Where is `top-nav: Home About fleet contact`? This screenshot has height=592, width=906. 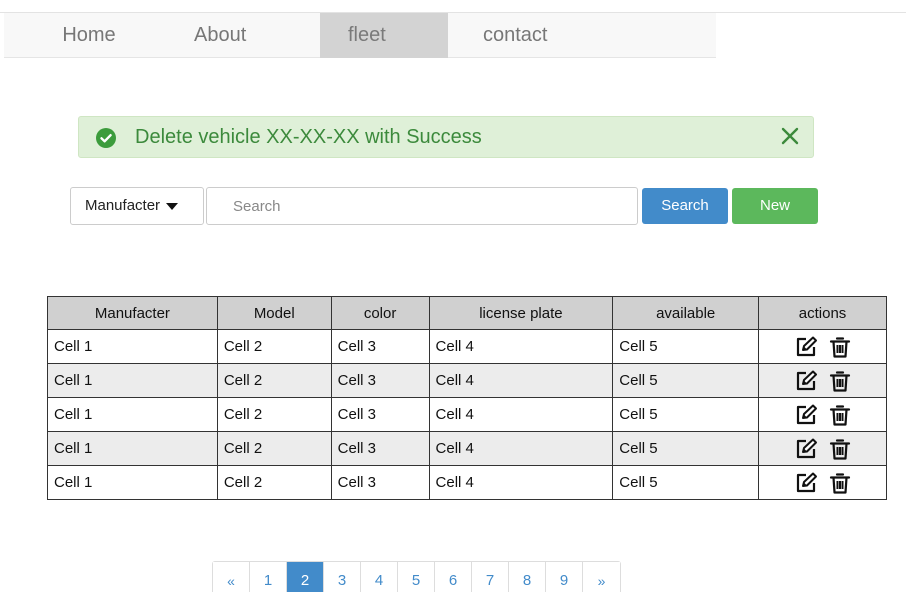
top-nav: Home About fleet contact is located at coordinates (453, 35).